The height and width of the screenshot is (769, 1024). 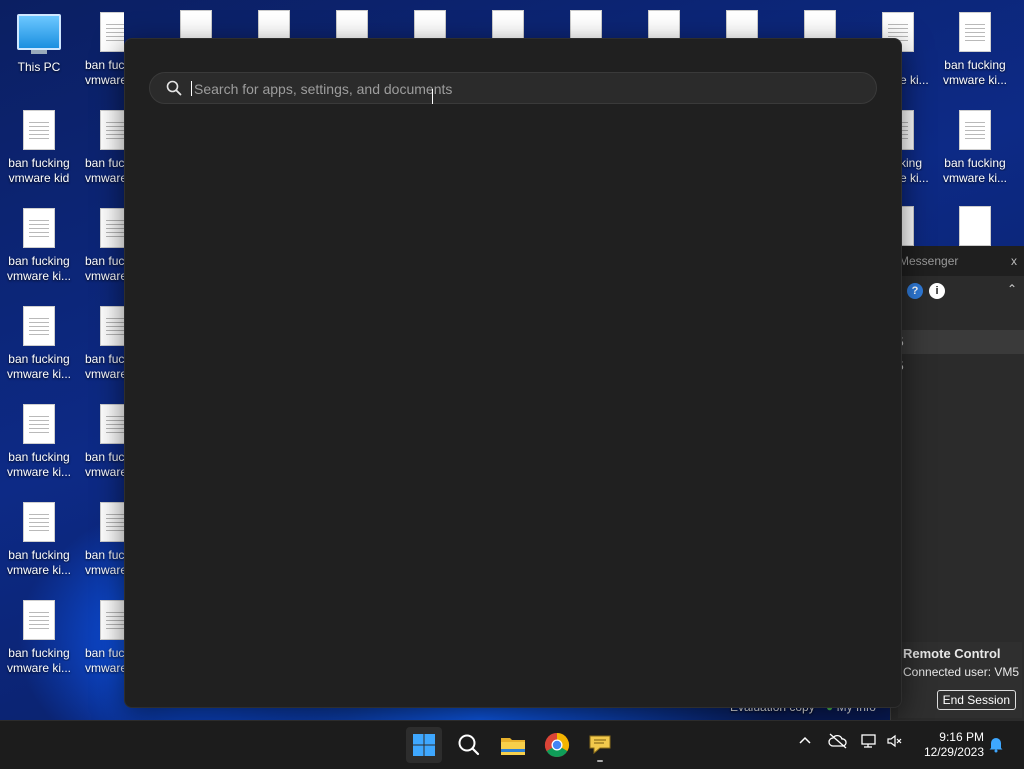 What do you see at coordinates (961, 672) in the screenshot?
I see `connected-user-text: Connected user: VM5` at bounding box center [961, 672].